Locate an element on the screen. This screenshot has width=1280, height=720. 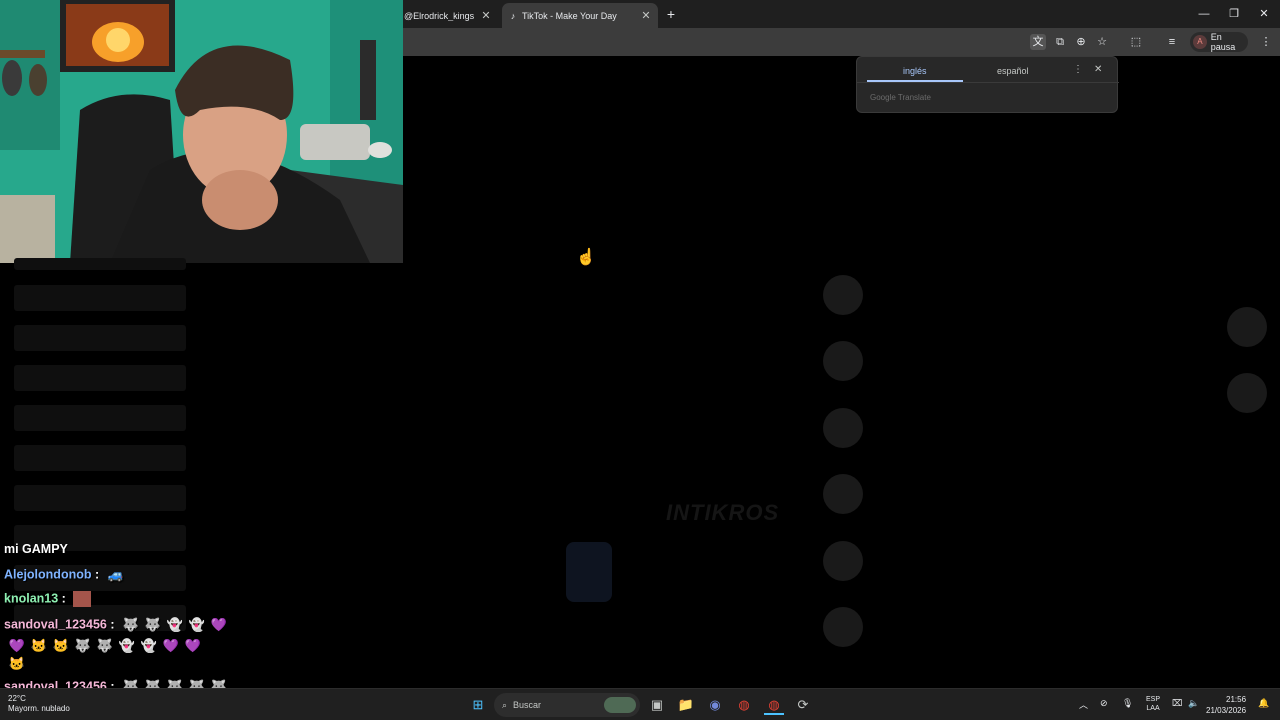
network-icon: ⌧ is located at coordinates (1177, 703).